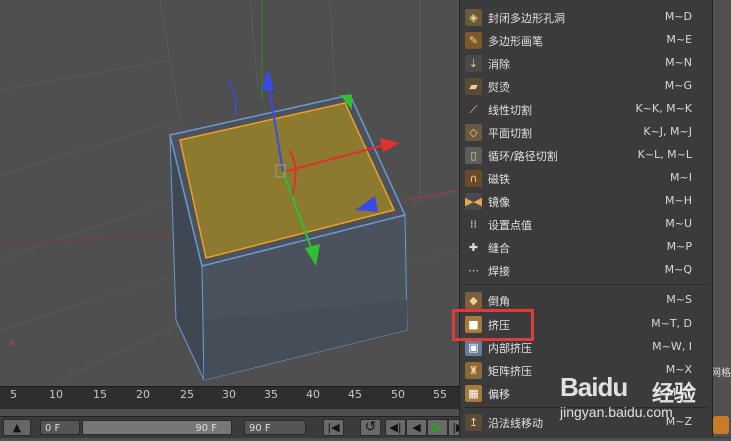 The image size is (731, 441). What do you see at coordinates (679, 246) in the screenshot?
I see `menu-item-shortcut: M~P` at bounding box center [679, 246].